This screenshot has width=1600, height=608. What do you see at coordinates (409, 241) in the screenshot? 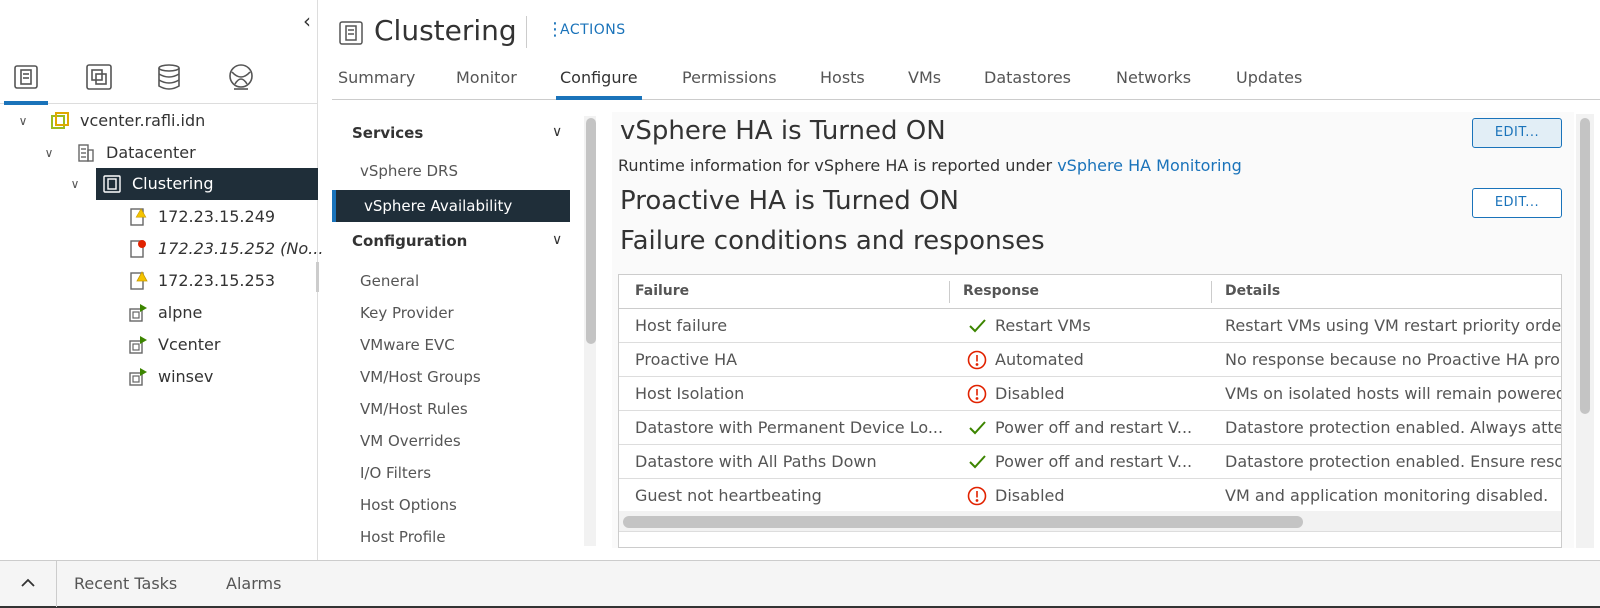
I see `configuration-section-header: Configuration` at bounding box center [409, 241].